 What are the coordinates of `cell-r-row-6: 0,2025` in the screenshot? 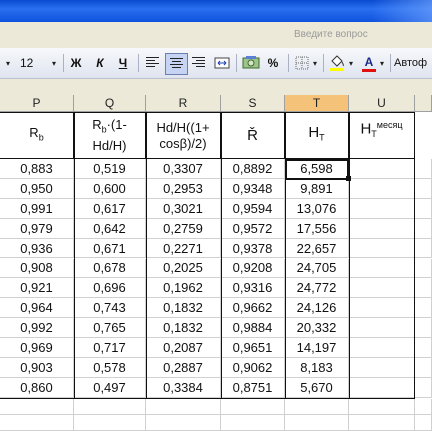 It's located at (183, 268).